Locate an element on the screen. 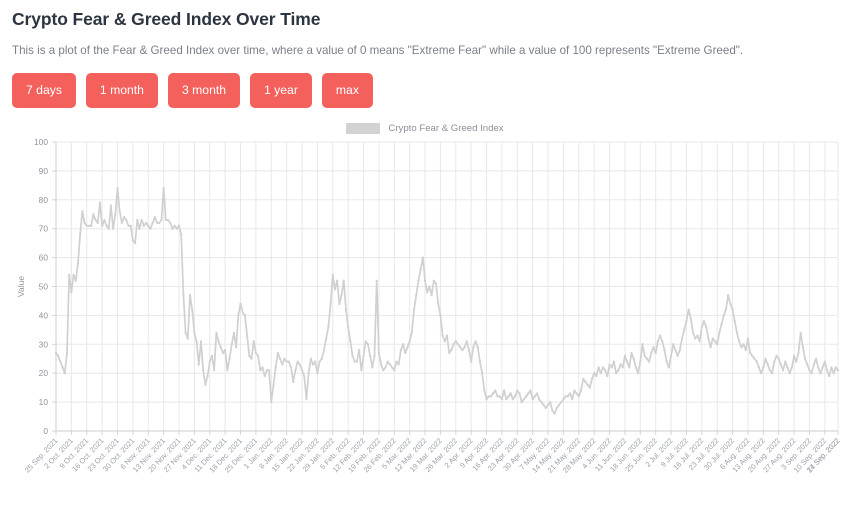 Image resolution: width=850 pixels, height=508 pixels. range-button-1-year: 1 year is located at coordinates (281, 91).